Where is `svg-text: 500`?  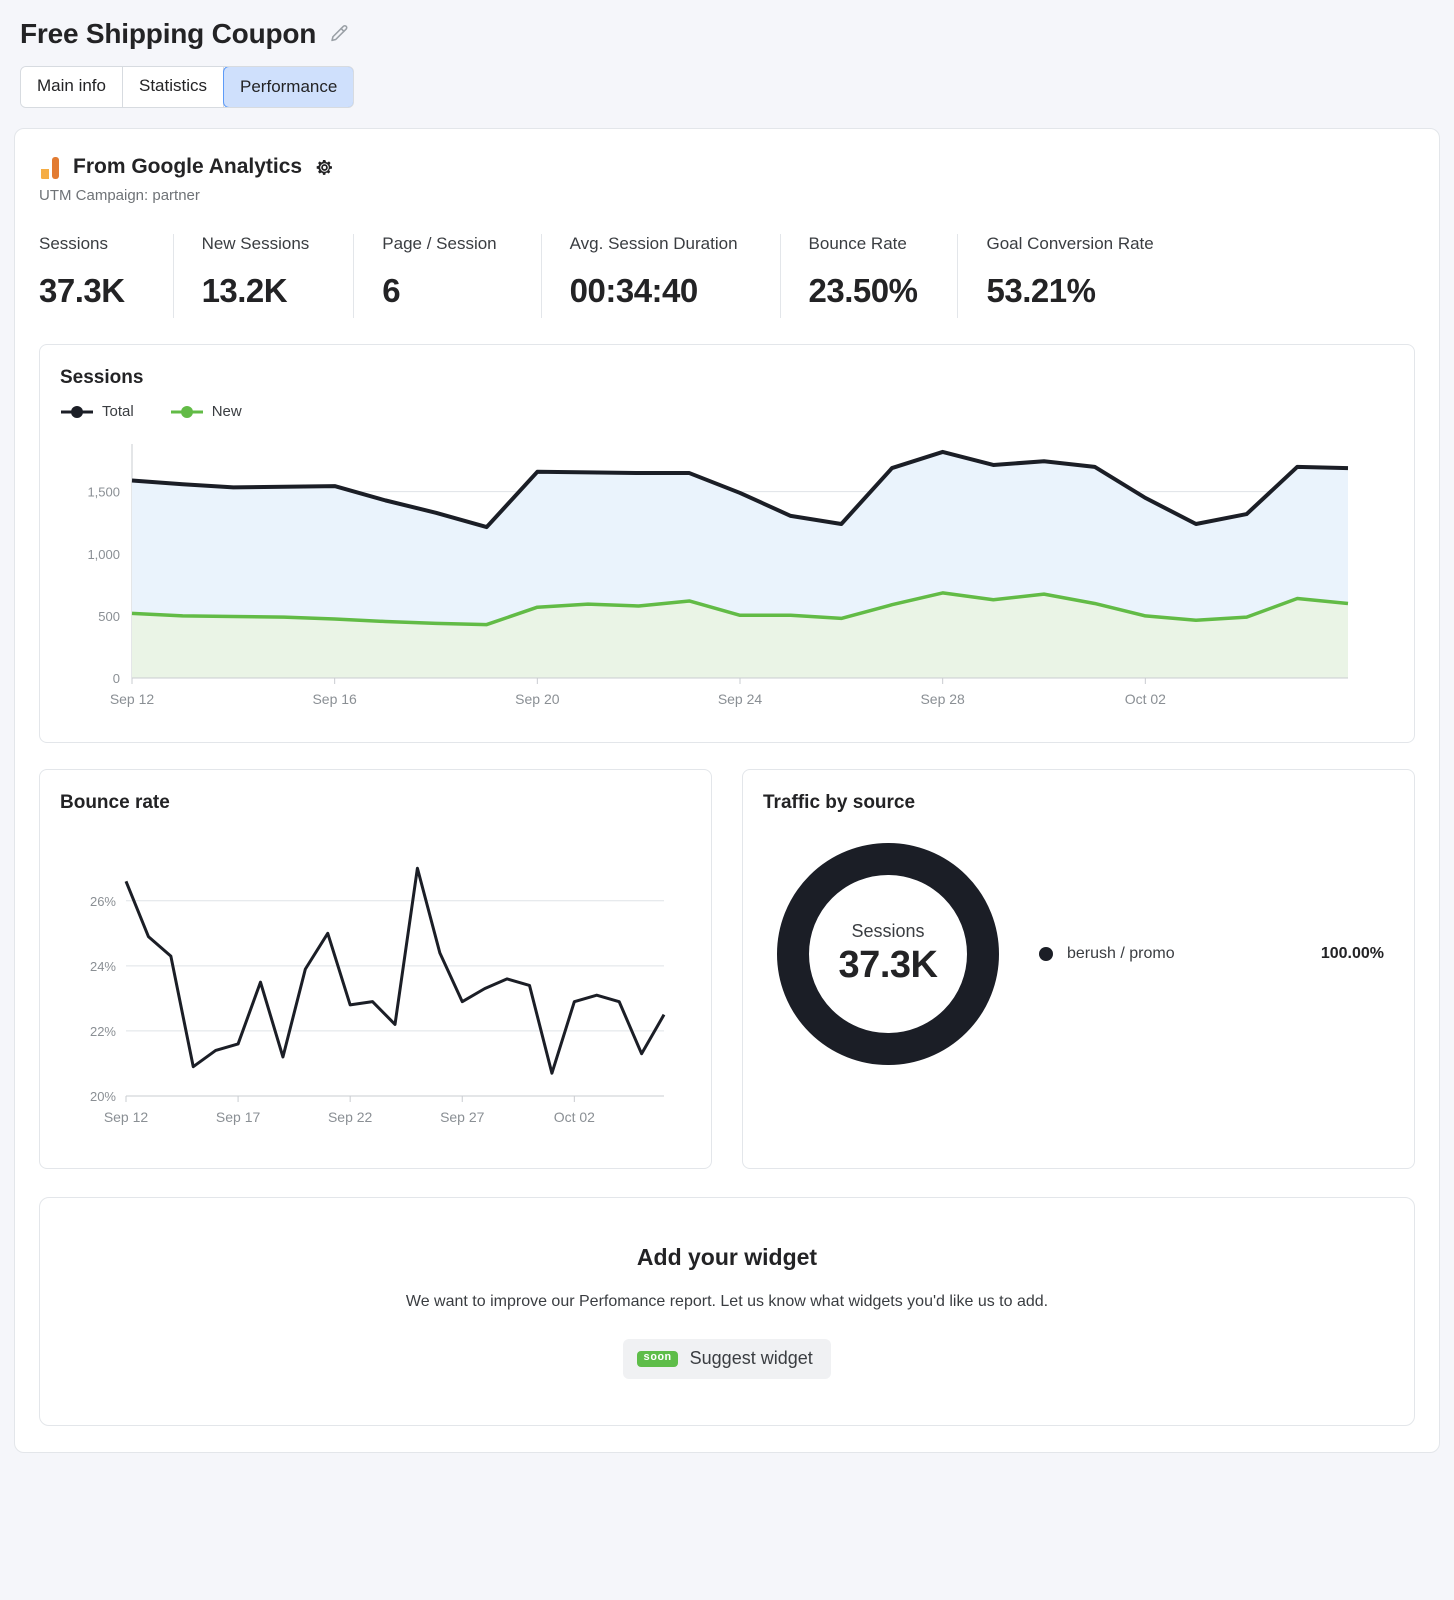
svg-text: 500 is located at coordinates (109, 616).